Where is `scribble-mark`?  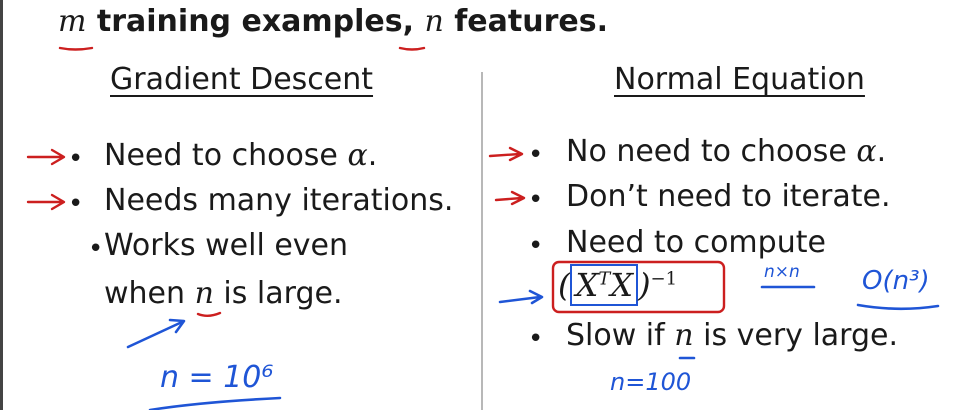
scribble-mark is located at coordinates (215, 403).